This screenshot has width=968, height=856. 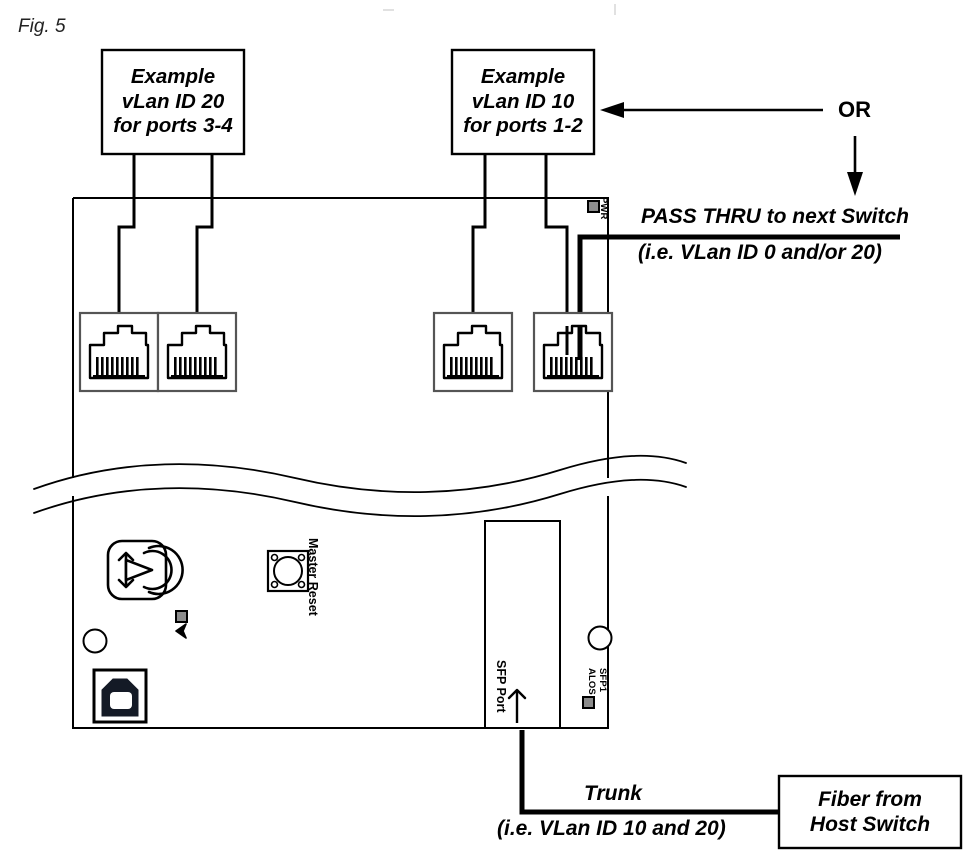 I want to click on pwr-indicator-label: PWR, so click(x=603, y=208).